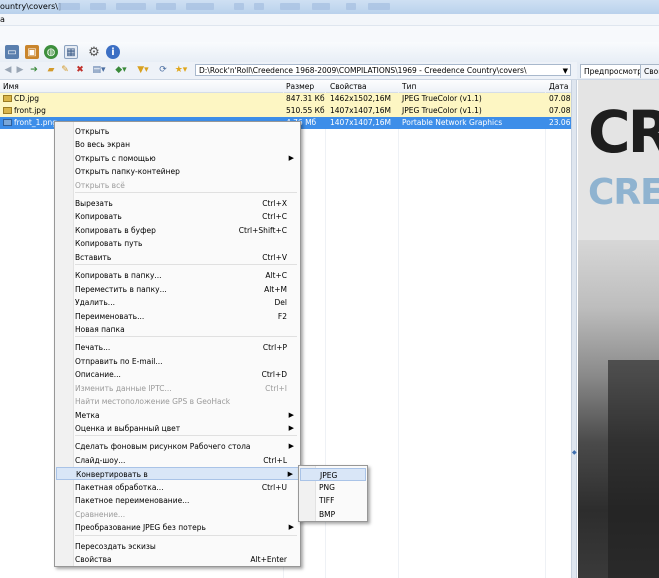 The image size is (659, 578). Describe the element at coordinates (177, 171) in the screenshot. I see `menu-item: Открыть папку-контейнер` at that location.